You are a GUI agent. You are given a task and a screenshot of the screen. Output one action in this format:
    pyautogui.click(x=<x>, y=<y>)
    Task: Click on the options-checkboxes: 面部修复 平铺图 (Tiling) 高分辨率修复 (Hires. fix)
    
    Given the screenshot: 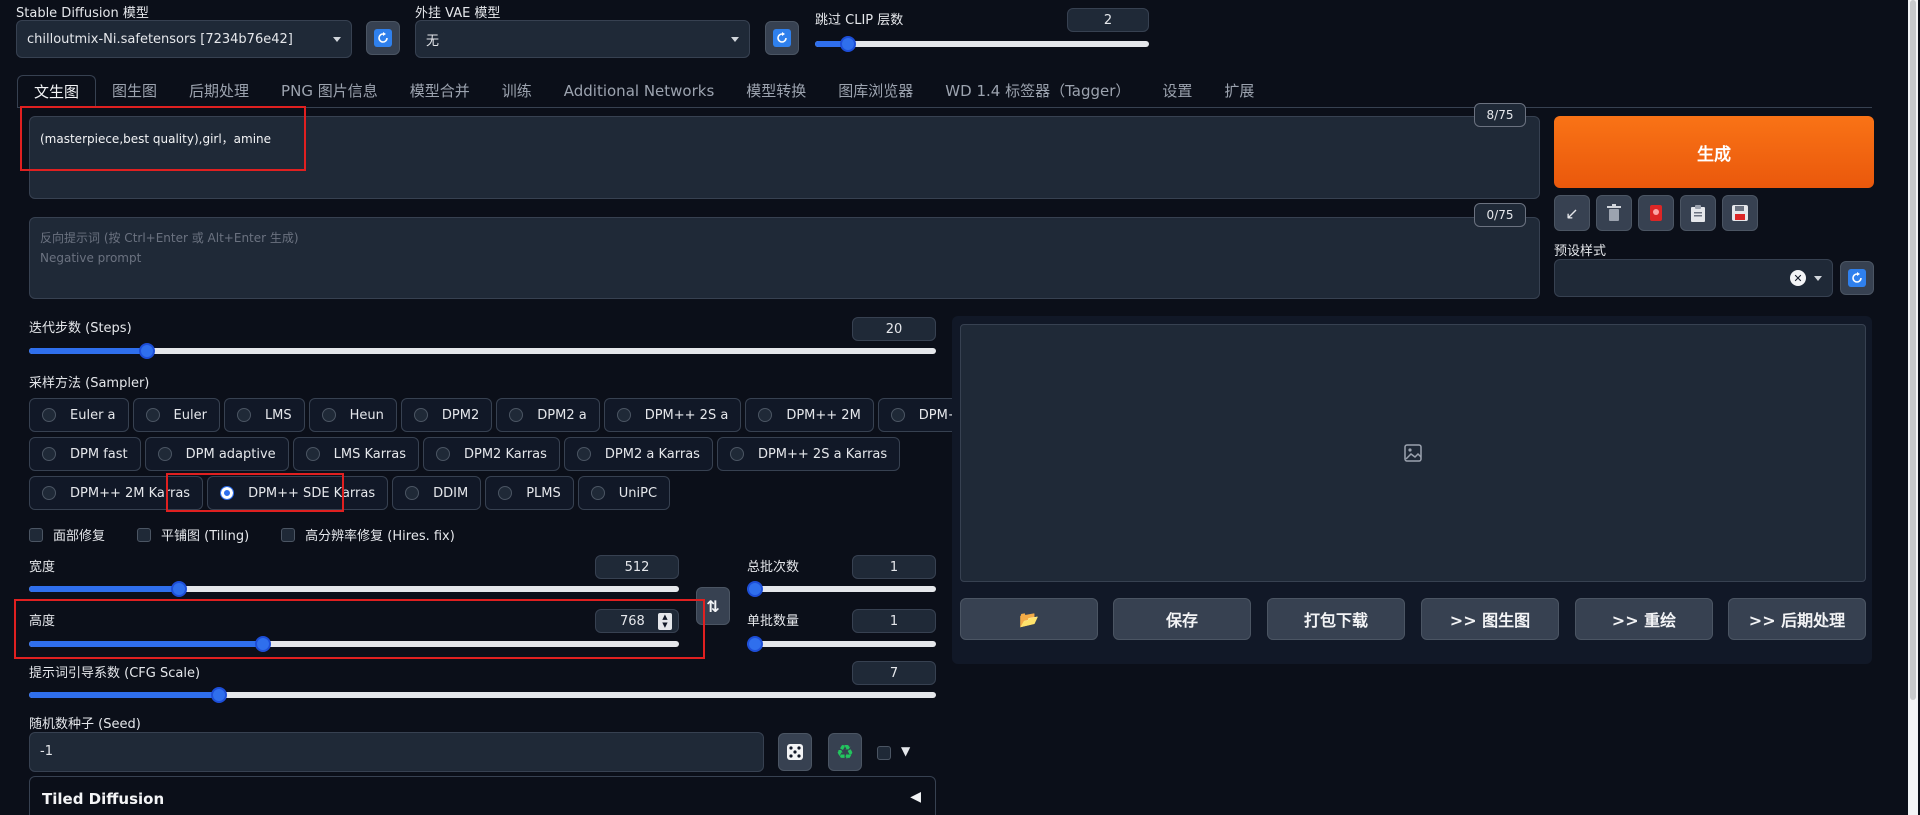 What is the action you would take?
    pyautogui.click(x=242, y=534)
    